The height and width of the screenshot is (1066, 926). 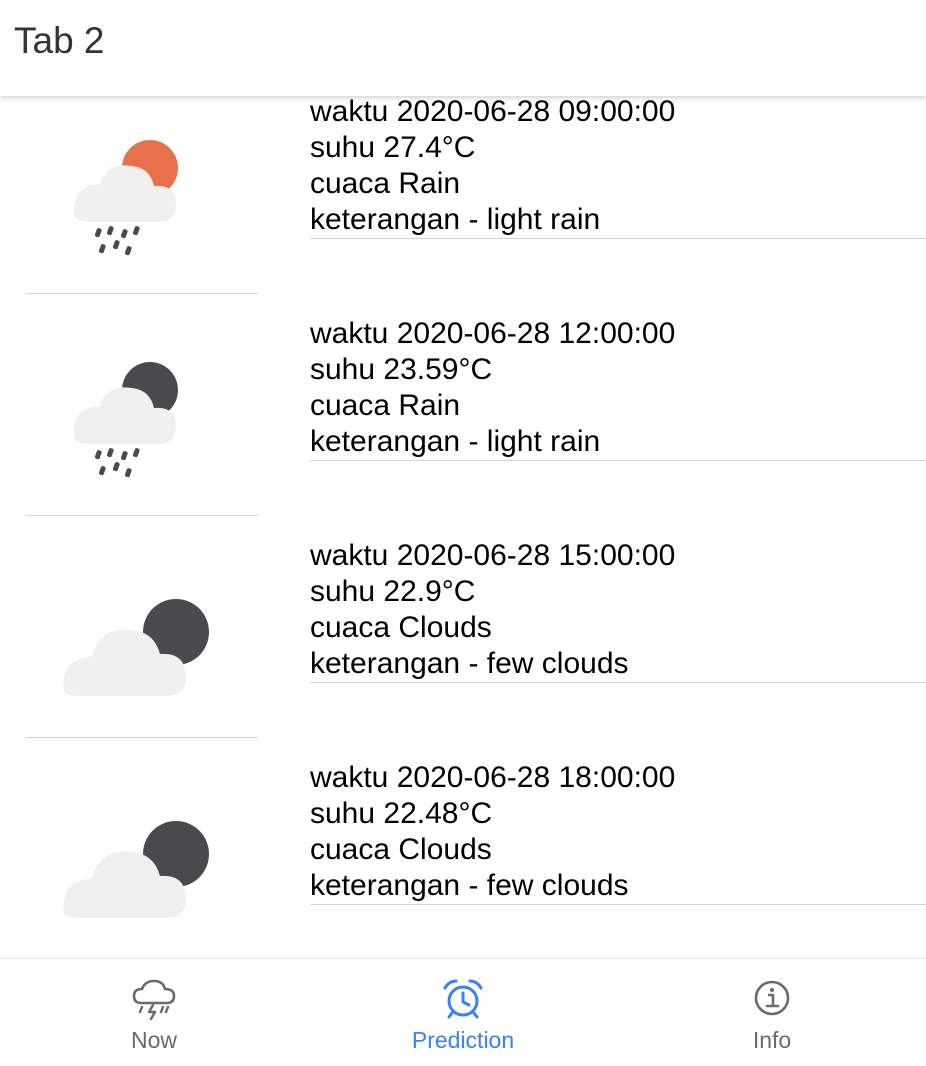 I want to click on toolbar: Tab 2, so click(x=463, y=48).